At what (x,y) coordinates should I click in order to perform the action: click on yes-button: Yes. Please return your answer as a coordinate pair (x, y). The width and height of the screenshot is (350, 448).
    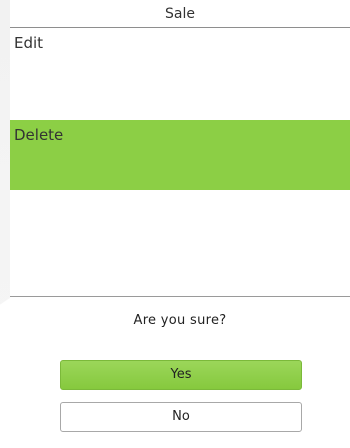
    Looking at the image, I should click on (181, 375).